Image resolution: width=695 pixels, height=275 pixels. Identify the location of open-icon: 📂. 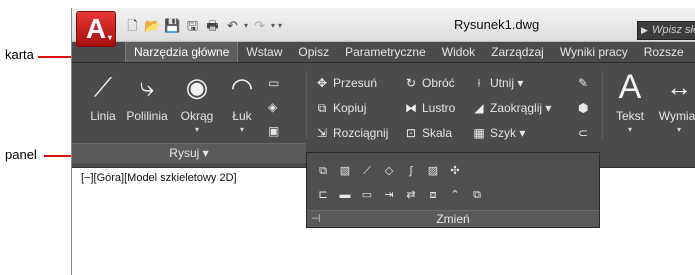
(152, 25).